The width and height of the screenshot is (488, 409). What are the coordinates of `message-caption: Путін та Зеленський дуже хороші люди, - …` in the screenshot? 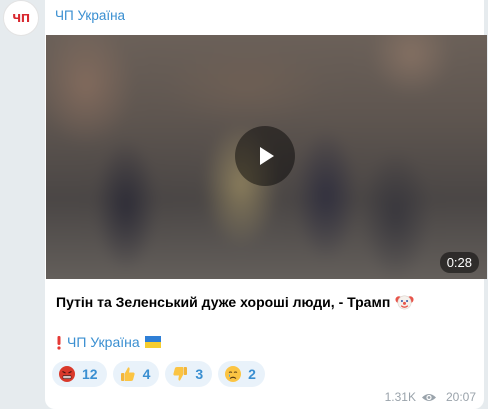 It's located at (265, 301).